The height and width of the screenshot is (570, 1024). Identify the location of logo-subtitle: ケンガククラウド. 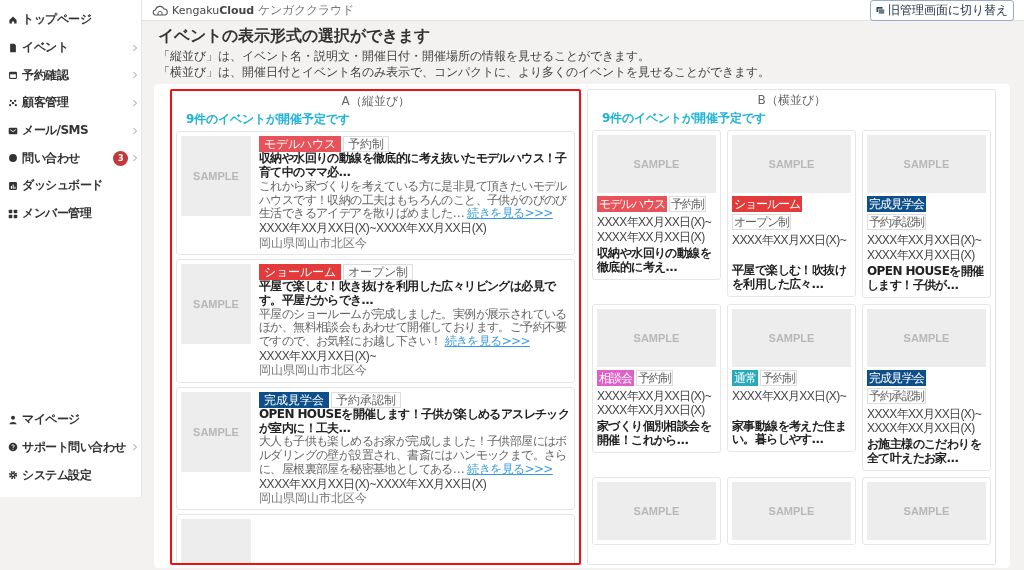
(306, 10).